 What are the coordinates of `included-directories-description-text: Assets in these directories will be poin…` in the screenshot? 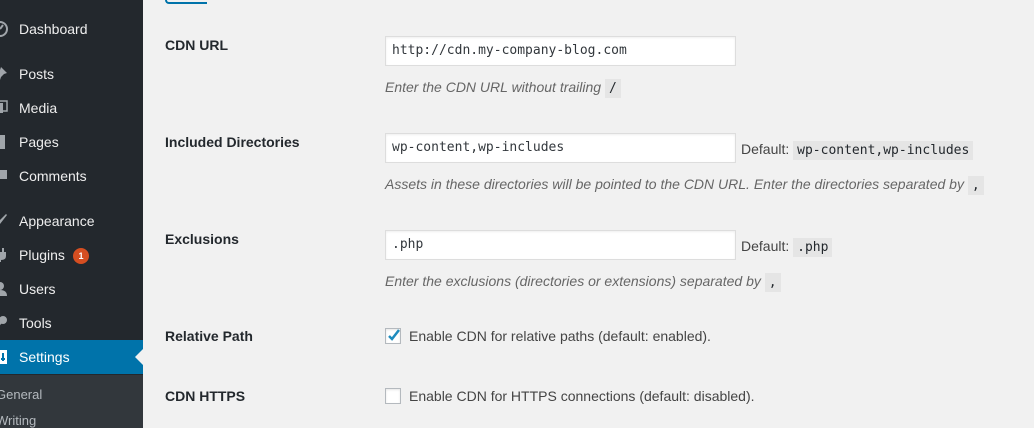 It's located at (674, 184).